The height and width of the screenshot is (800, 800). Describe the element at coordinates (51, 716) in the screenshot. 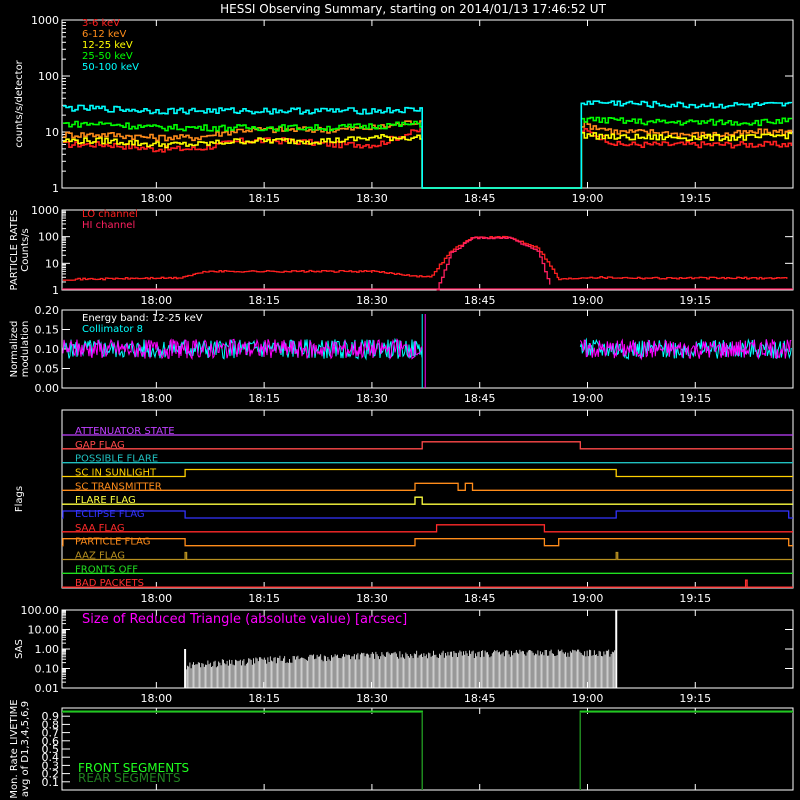

I see `y-tick-label: 0.9` at that location.